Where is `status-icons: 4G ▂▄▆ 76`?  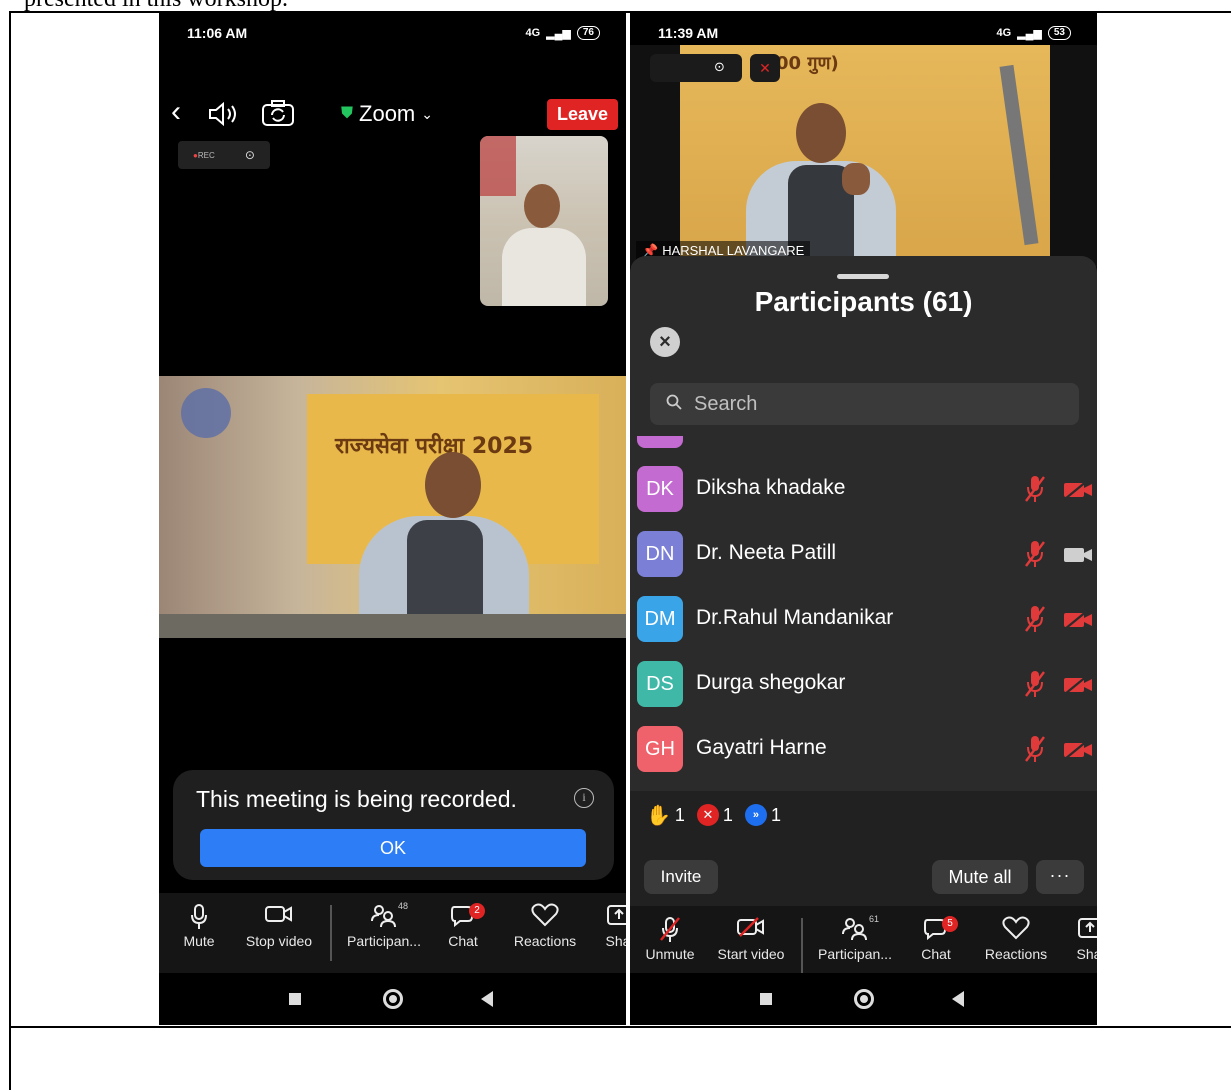
status-icons: 4G ▂▄▆ 76 is located at coordinates (562, 33).